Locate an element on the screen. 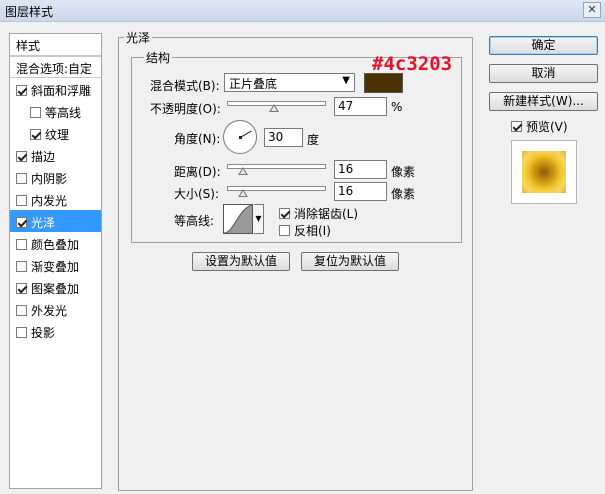  style-preview-thumbnail is located at coordinates (544, 172).